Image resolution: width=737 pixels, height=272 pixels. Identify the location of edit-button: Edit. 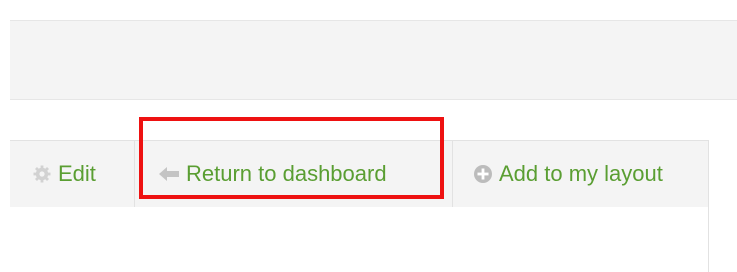
(64, 174).